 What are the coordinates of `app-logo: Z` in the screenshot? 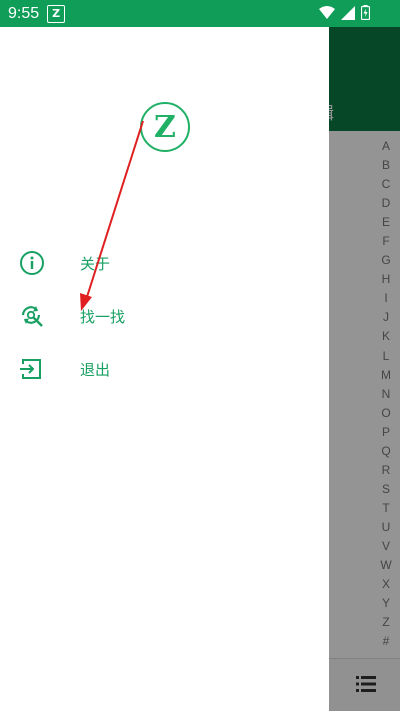 It's located at (165, 127).